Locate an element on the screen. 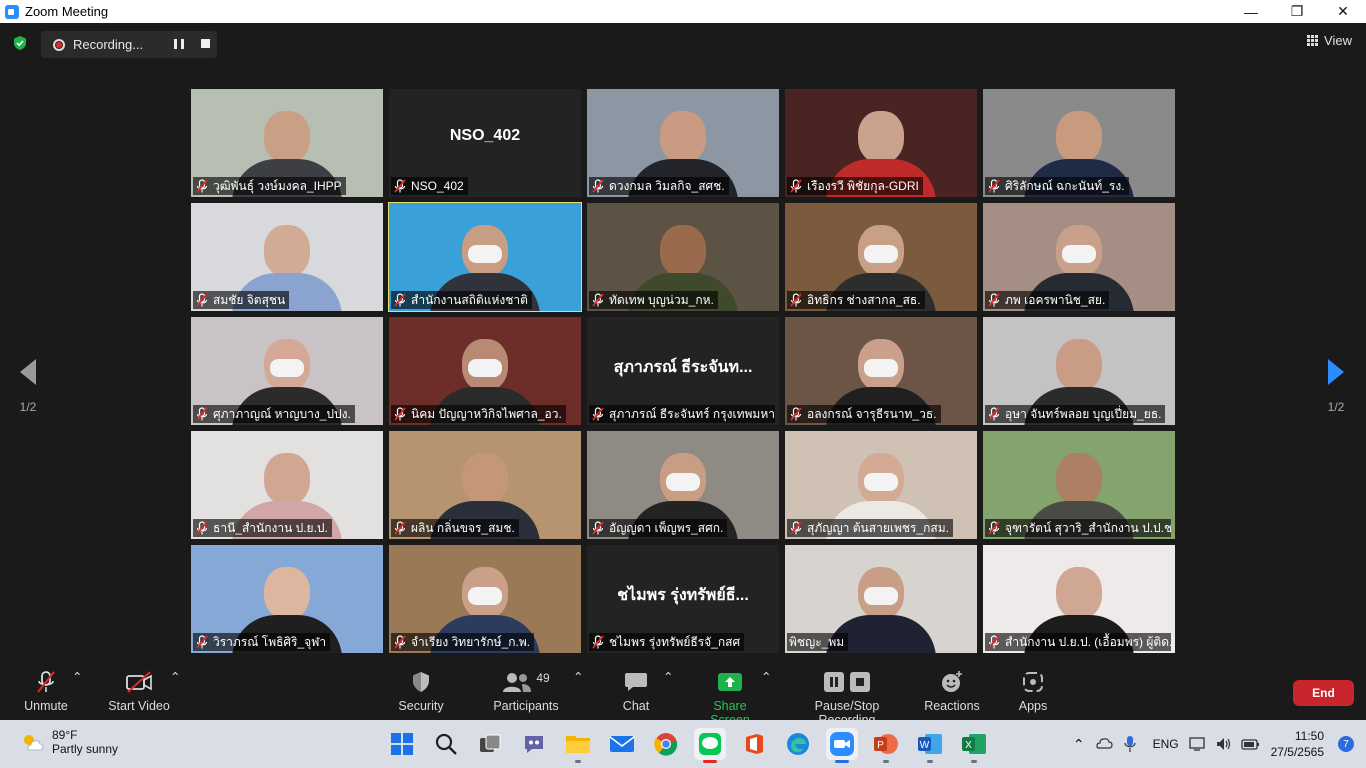  search-button is located at coordinates (446, 744).